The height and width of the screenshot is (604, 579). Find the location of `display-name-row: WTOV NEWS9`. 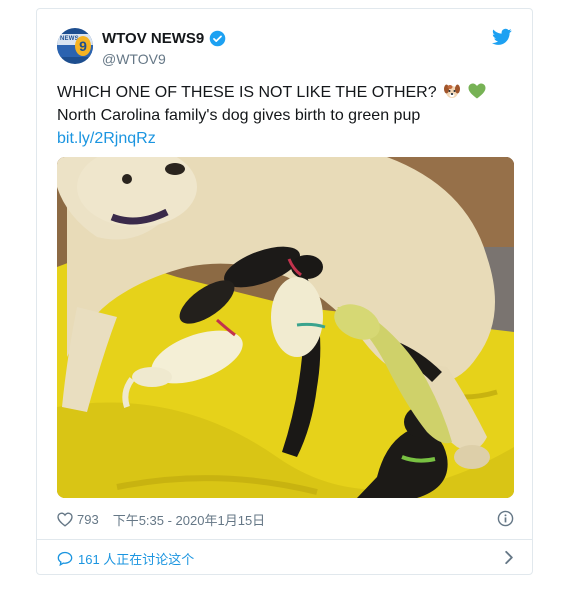

display-name-row: WTOV NEWS9 is located at coordinates (164, 38).